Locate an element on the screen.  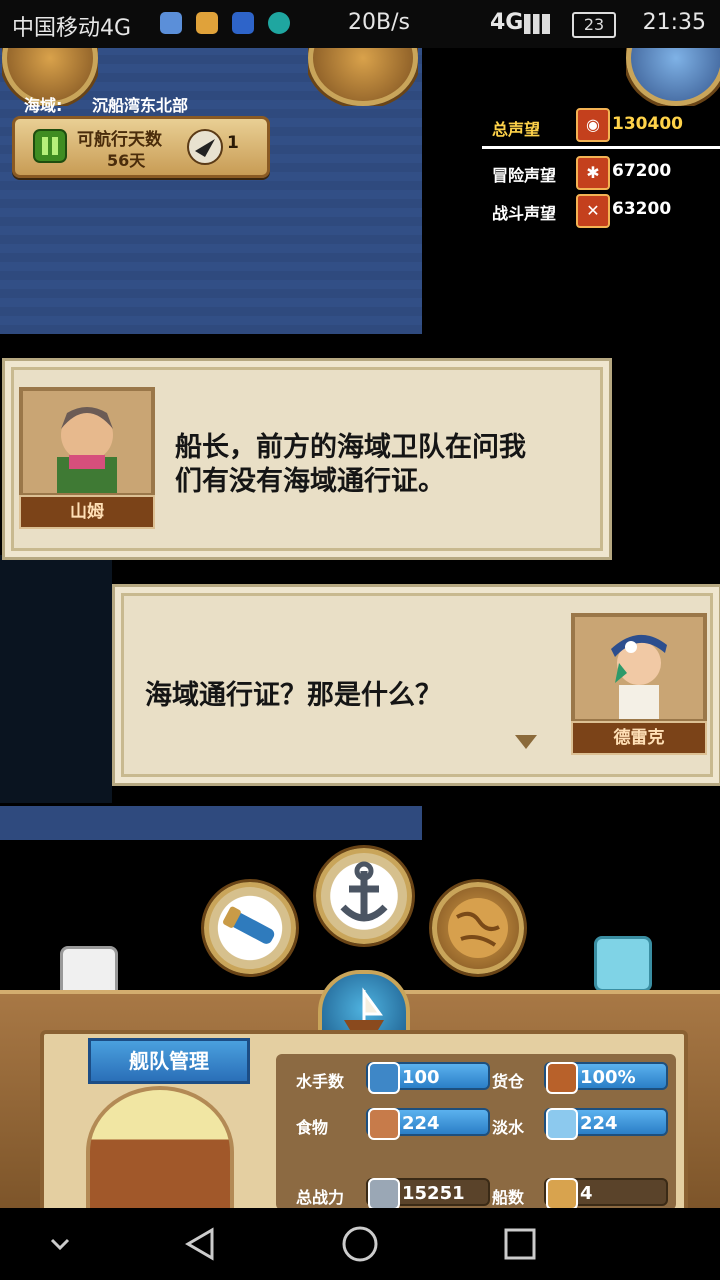
ship-count: 1 is located at coordinates (233, 143).